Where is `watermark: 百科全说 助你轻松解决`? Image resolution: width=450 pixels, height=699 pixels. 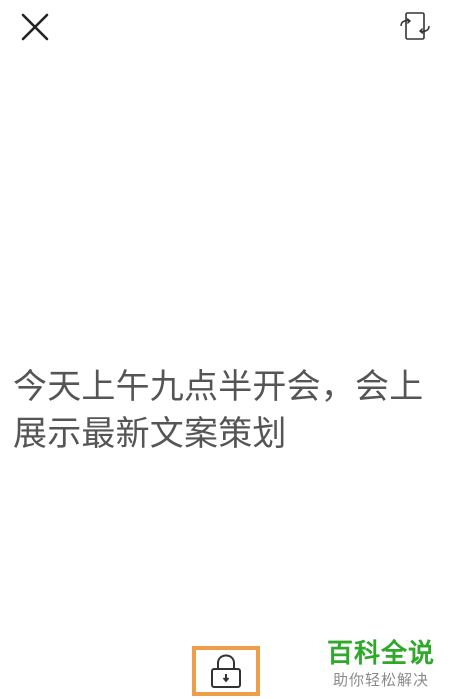
watermark: 百科全说 助你轻松解决 is located at coordinates (381, 664).